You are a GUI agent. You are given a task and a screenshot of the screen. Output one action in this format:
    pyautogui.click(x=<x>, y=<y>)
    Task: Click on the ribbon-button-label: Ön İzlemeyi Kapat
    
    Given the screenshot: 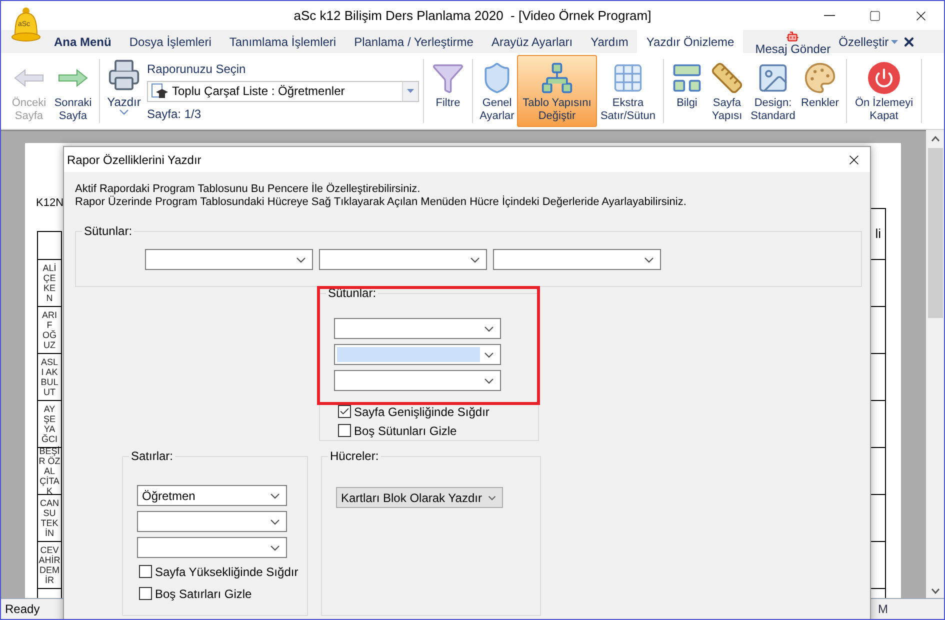 What is the action you would take?
    pyautogui.click(x=884, y=110)
    